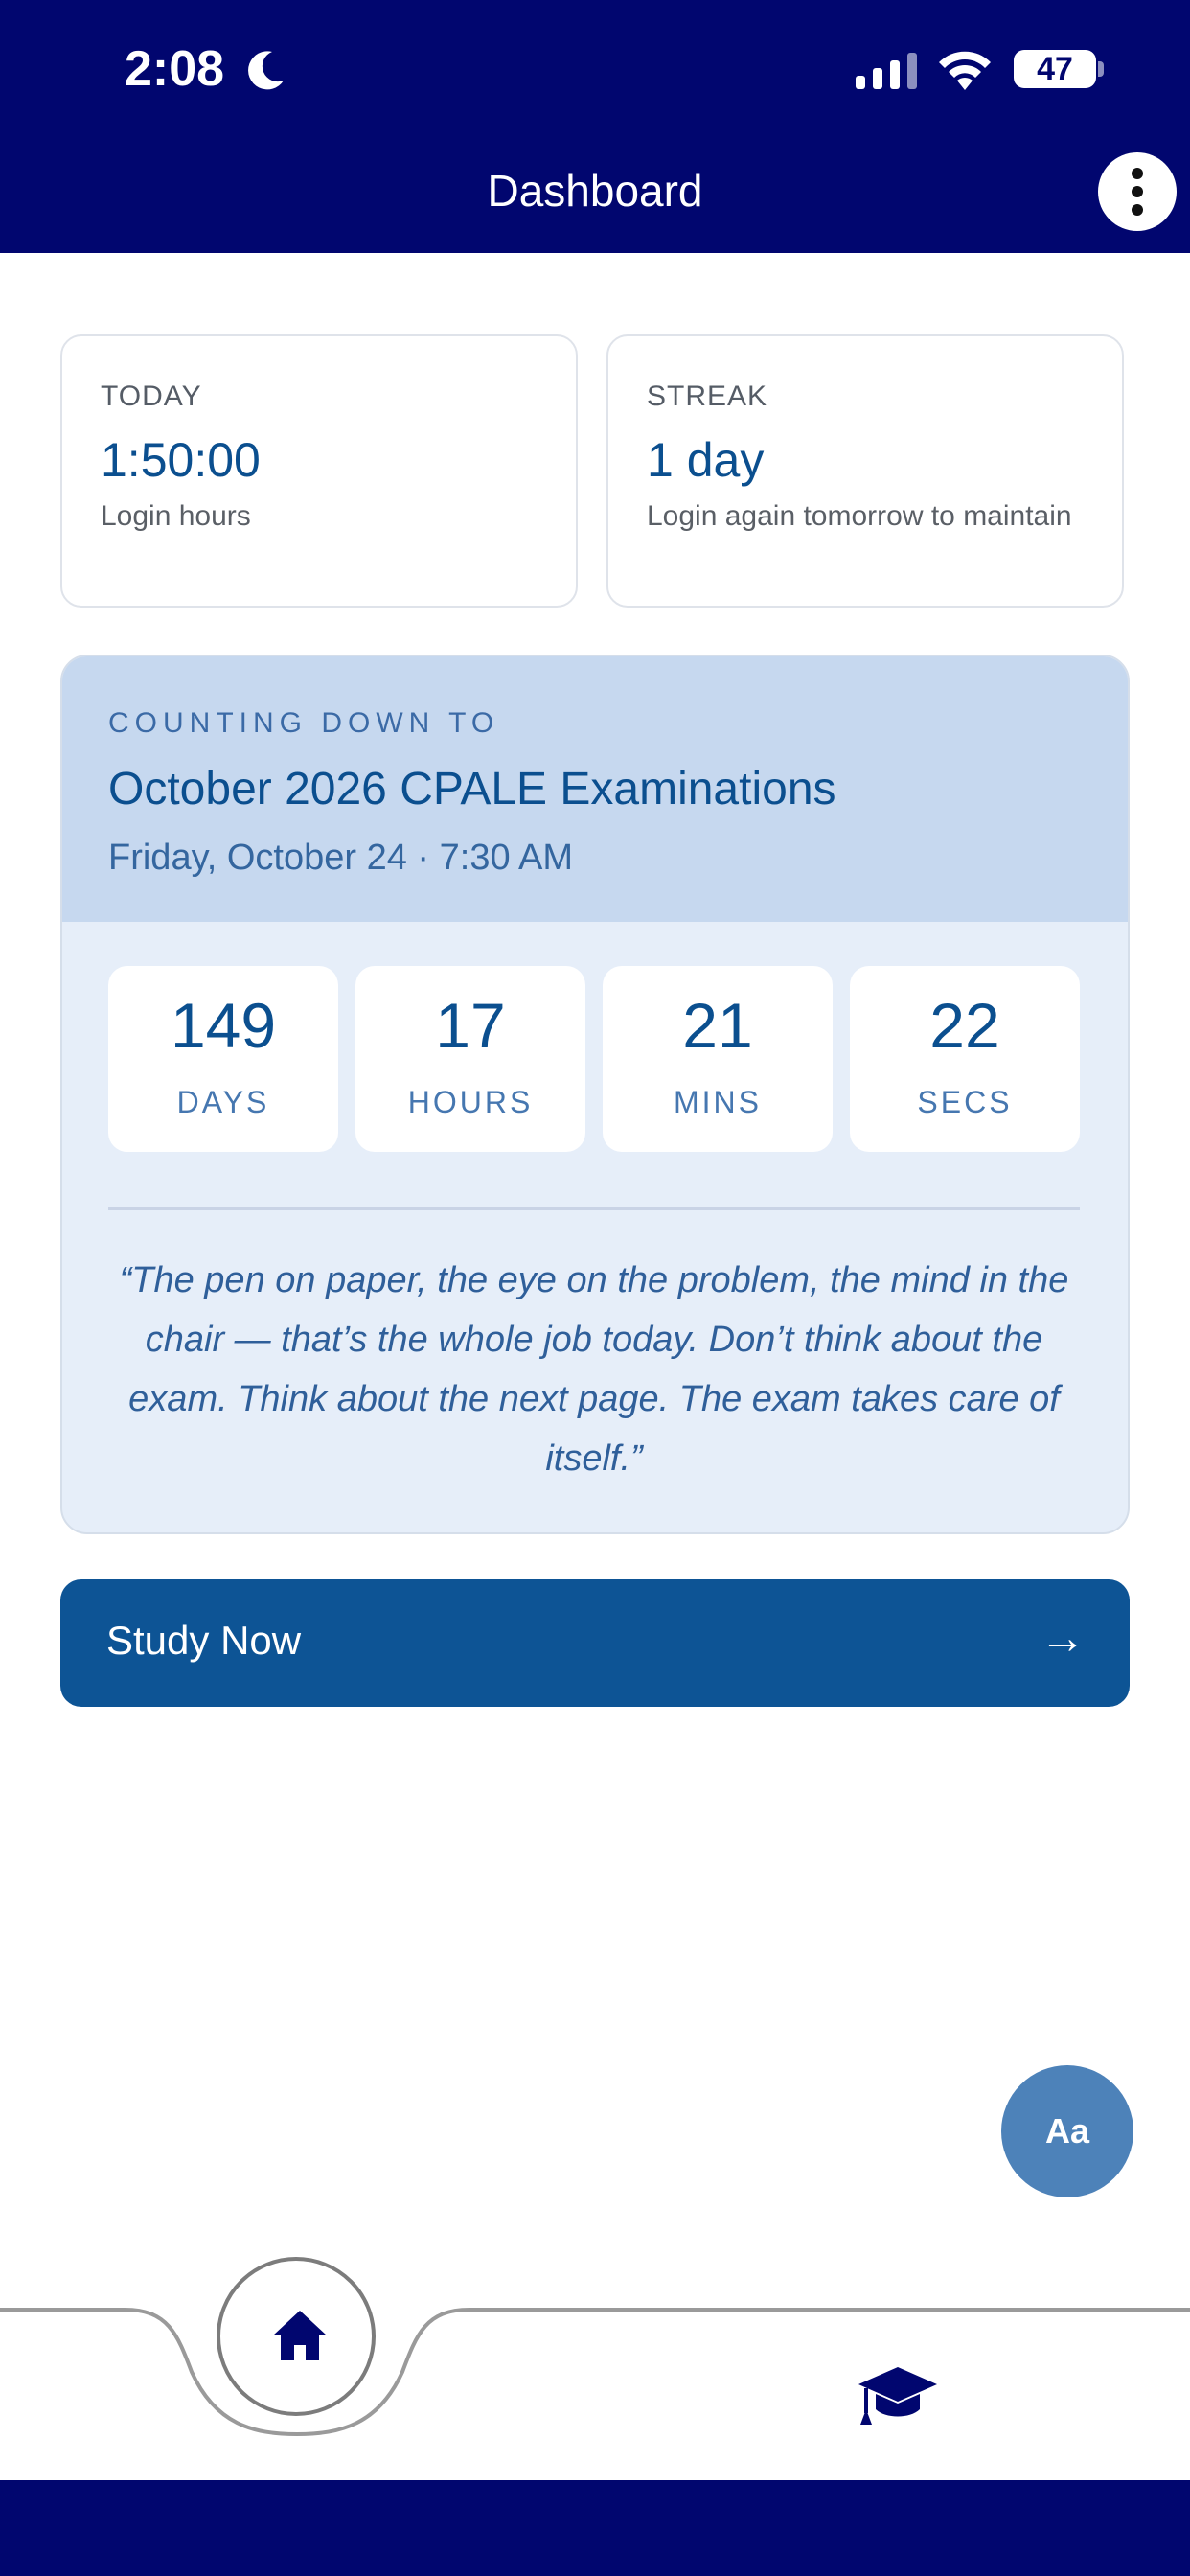 This screenshot has width=1190, height=2576. What do you see at coordinates (965, 70) in the screenshot?
I see `wifi-icon` at bounding box center [965, 70].